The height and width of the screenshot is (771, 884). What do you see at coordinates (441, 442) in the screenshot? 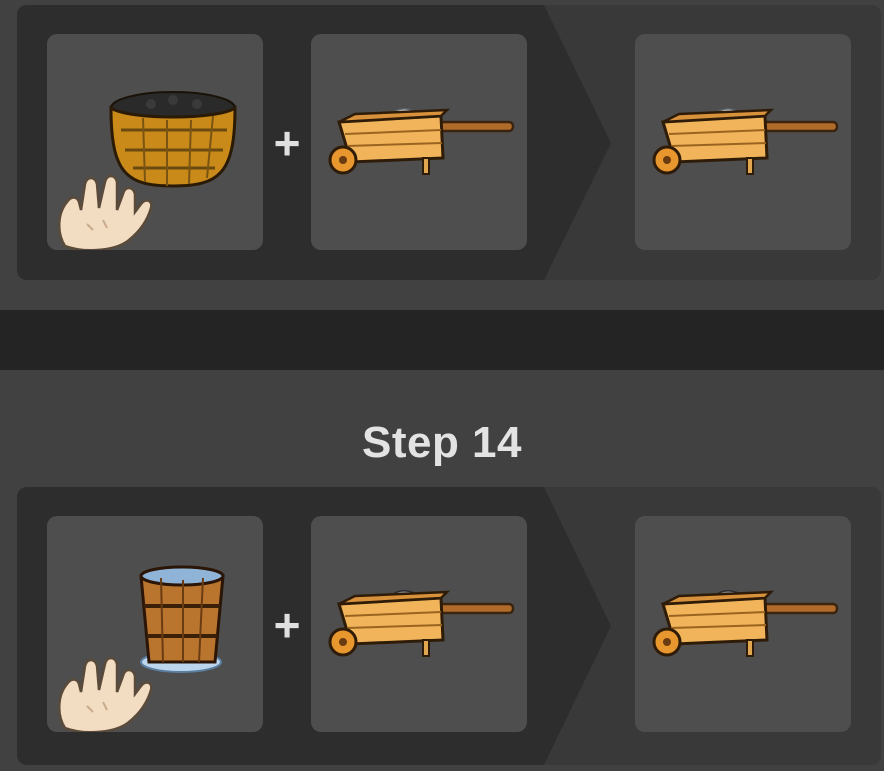
I see `step-title: Step 14` at bounding box center [441, 442].